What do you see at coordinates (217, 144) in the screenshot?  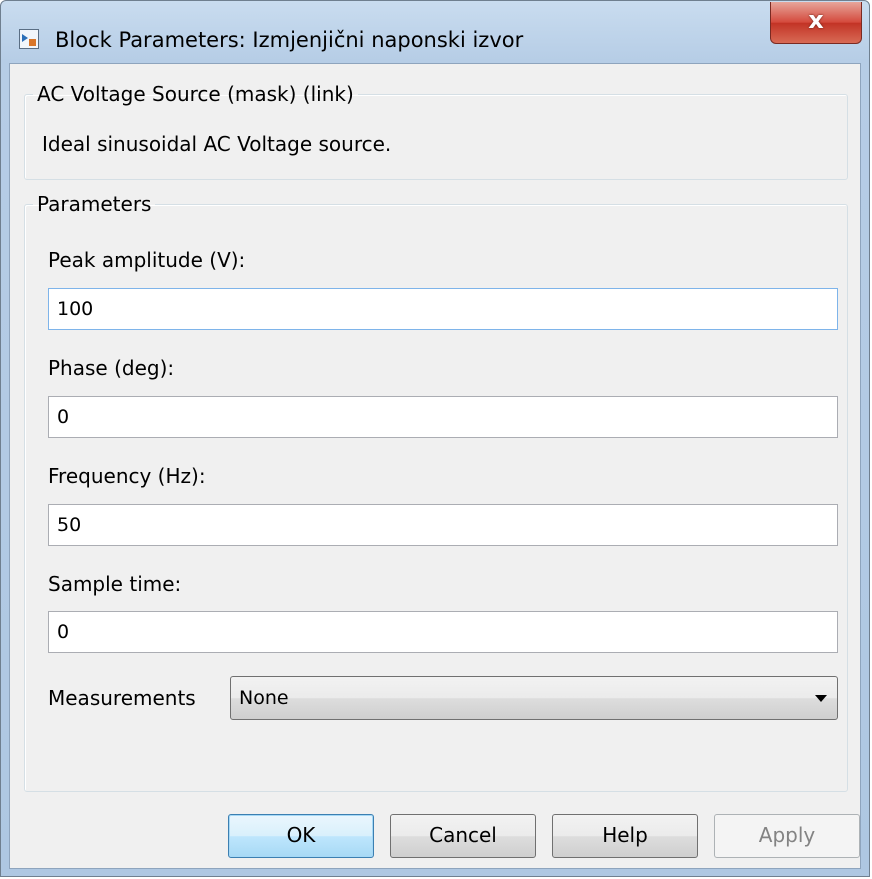 I see `block-description: Ideal sinusoidal AC Voltage source.` at bounding box center [217, 144].